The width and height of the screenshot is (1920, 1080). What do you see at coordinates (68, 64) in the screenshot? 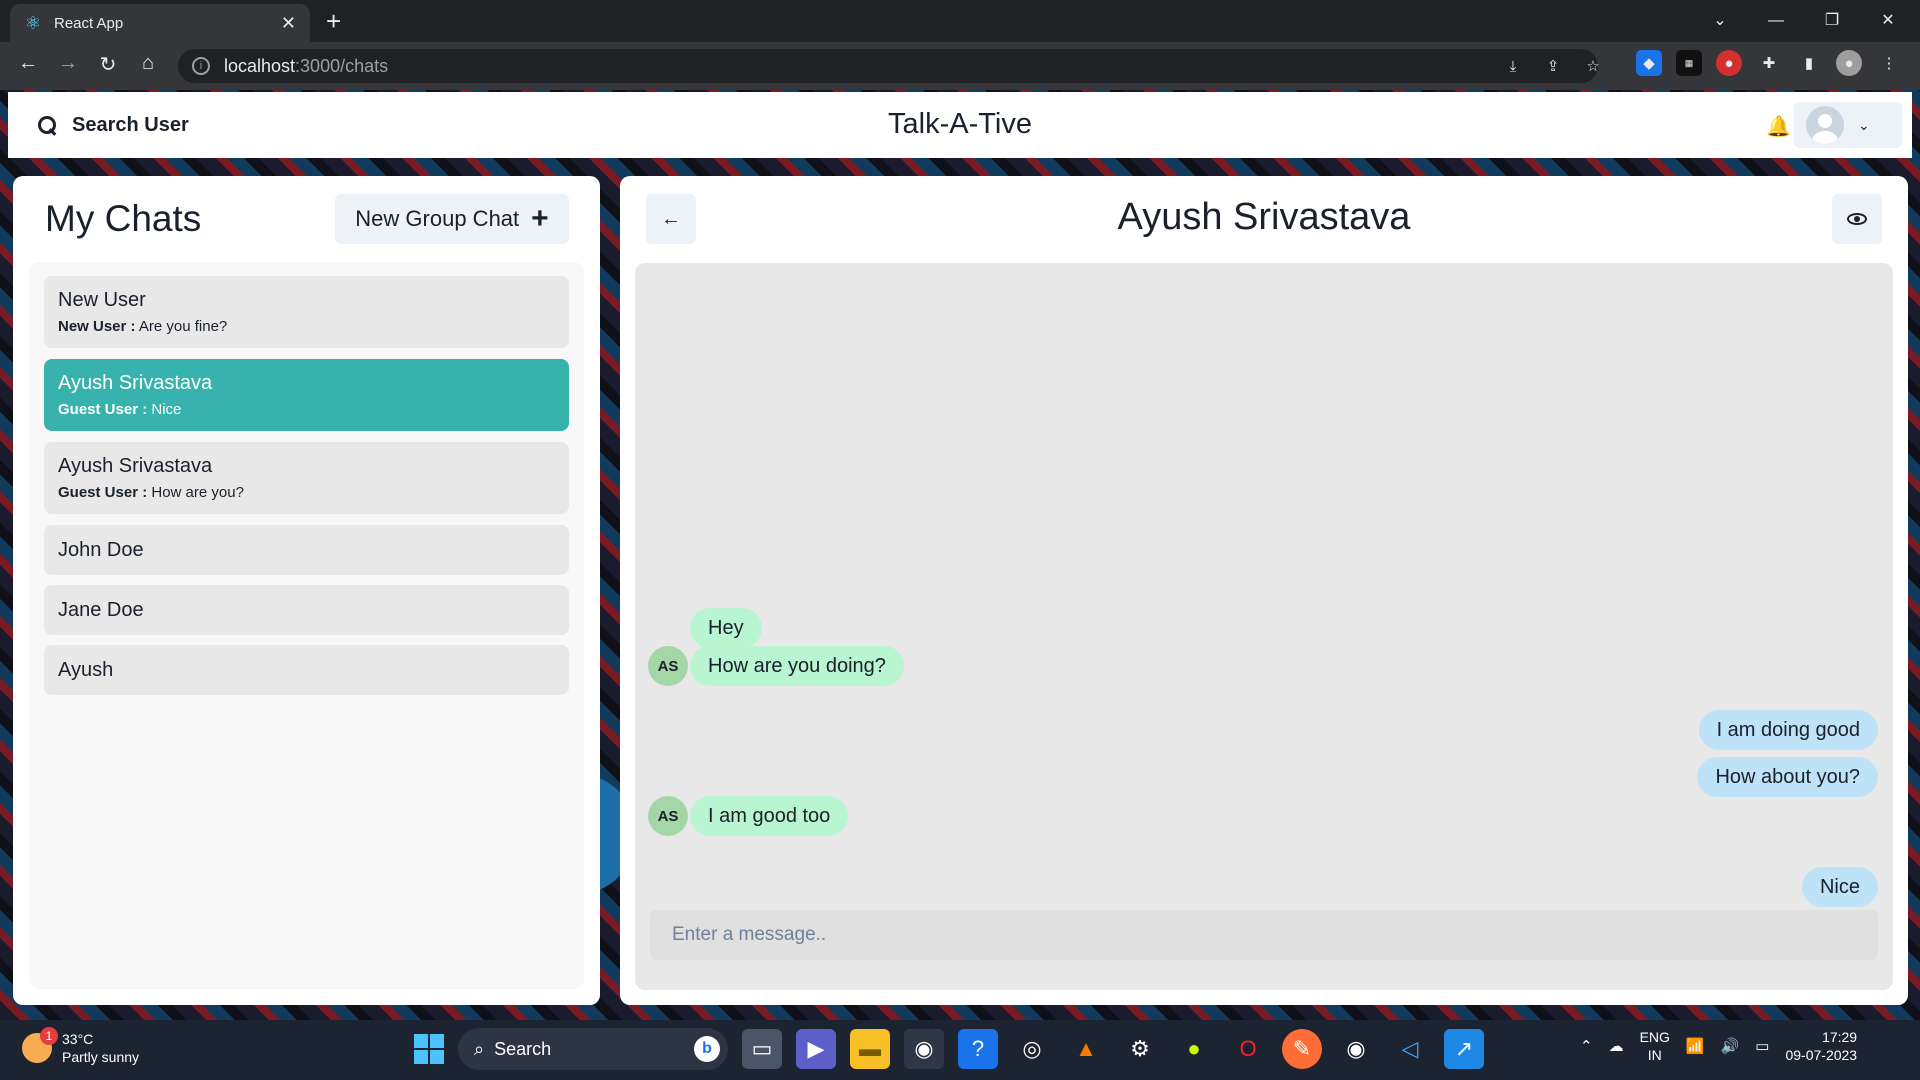
I see `forward-arrow-icon: →` at bounding box center [68, 64].